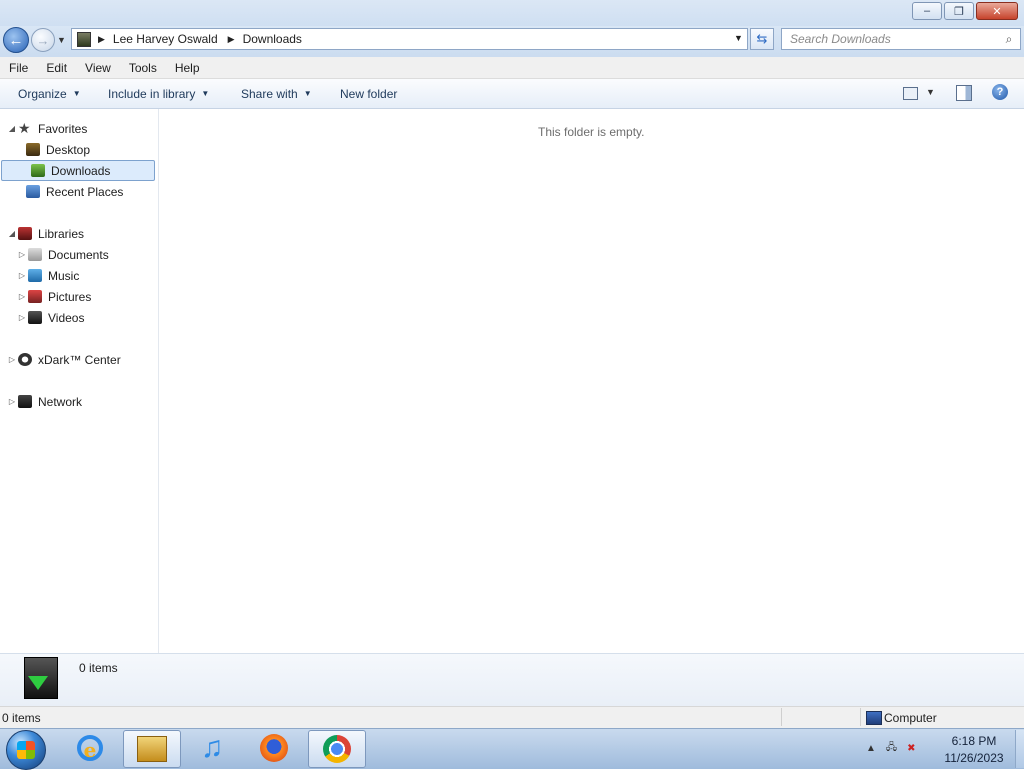  I want to click on volume-muted-icon: ✖, so click(911, 748).